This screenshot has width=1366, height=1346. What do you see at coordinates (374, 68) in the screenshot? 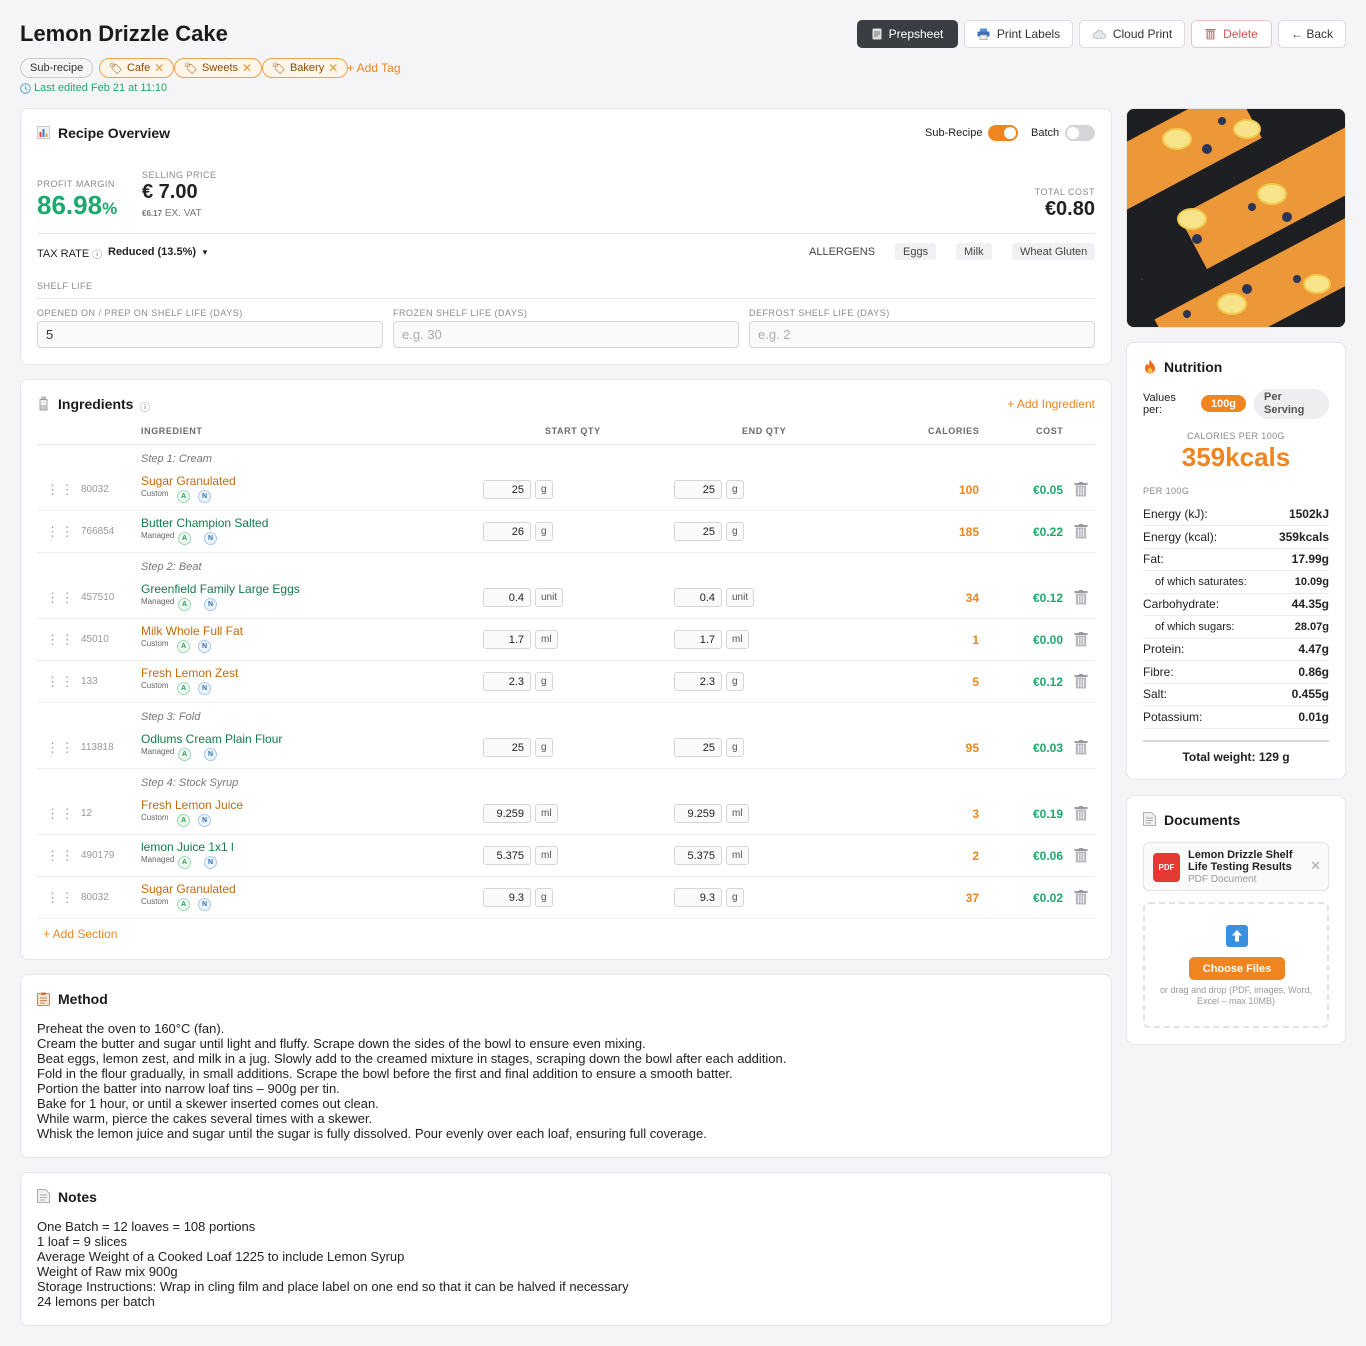
I see `add-tag-link: + Add Tag` at bounding box center [374, 68].